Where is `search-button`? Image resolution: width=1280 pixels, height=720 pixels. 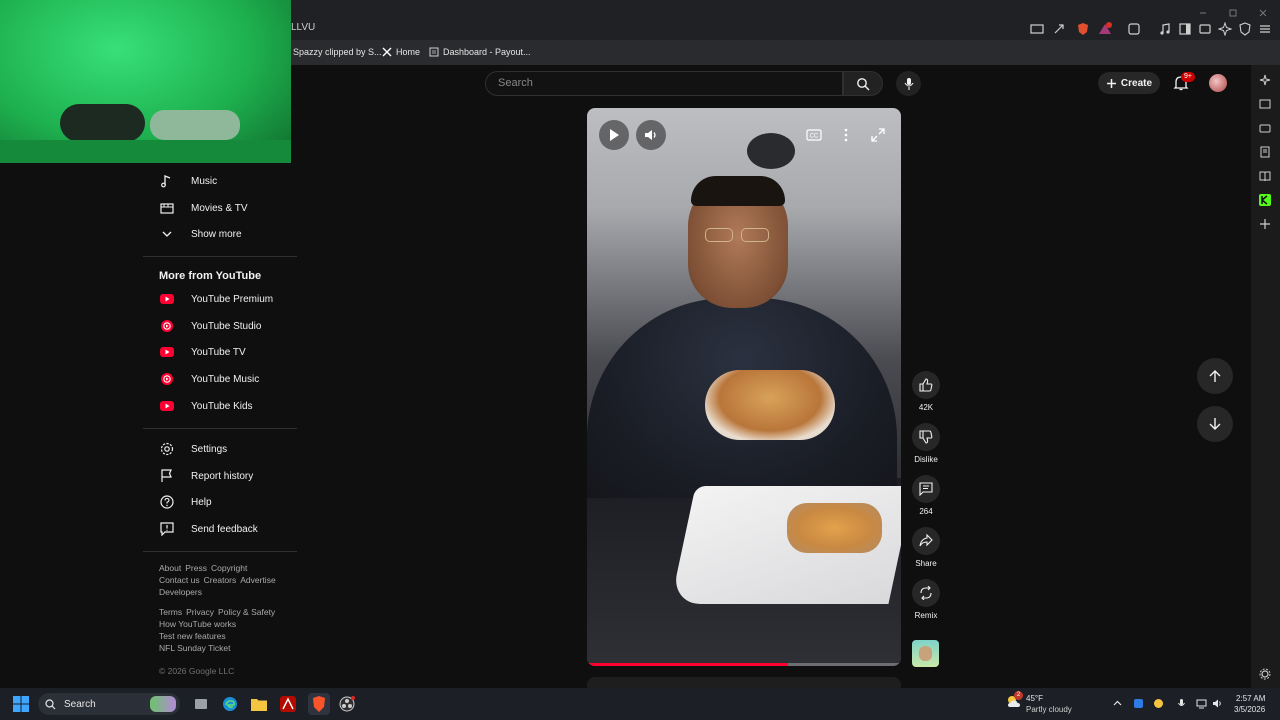 search-button is located at coordinates (863, 83).